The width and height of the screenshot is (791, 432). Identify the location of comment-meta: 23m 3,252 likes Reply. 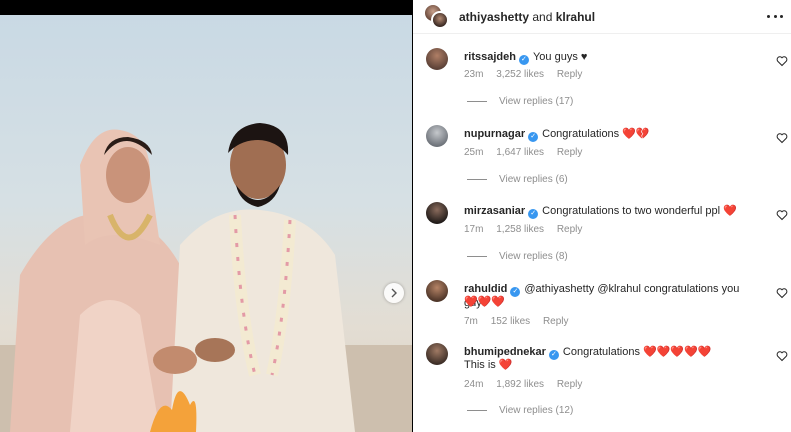
(528, 74).